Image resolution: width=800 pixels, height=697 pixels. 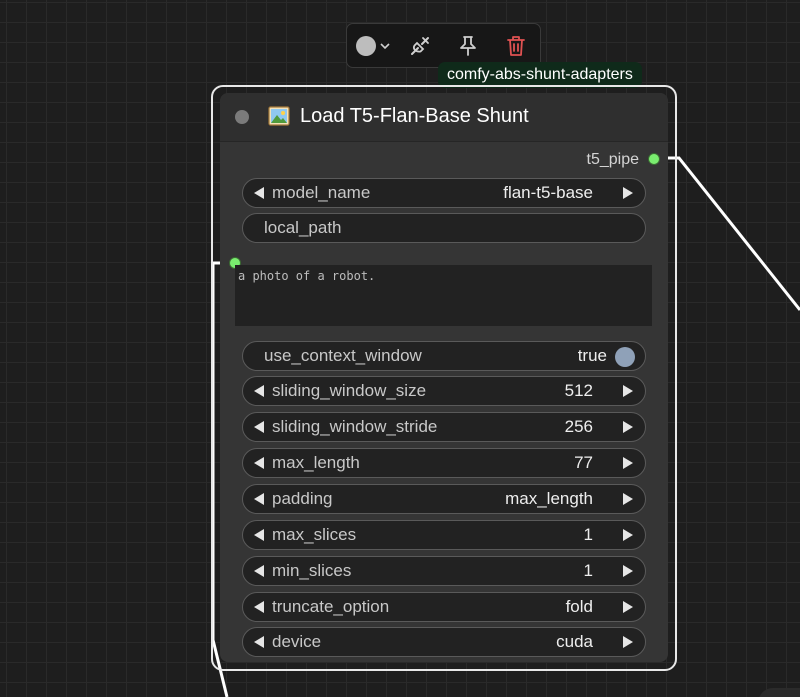 I want to click on image-icon, so click(x=279, y=116).